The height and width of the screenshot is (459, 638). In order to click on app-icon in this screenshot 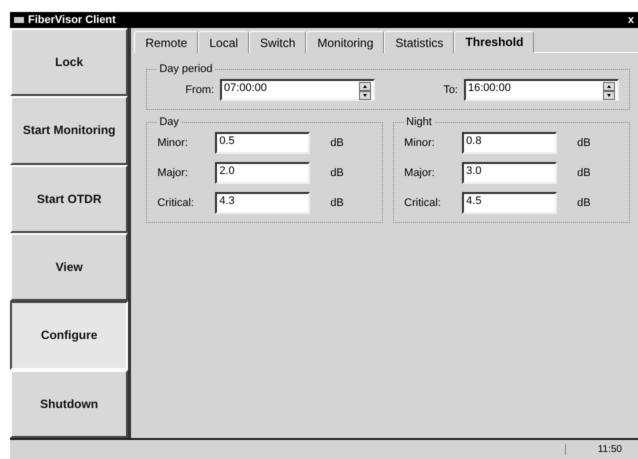, I will do `click(19, 20)`.